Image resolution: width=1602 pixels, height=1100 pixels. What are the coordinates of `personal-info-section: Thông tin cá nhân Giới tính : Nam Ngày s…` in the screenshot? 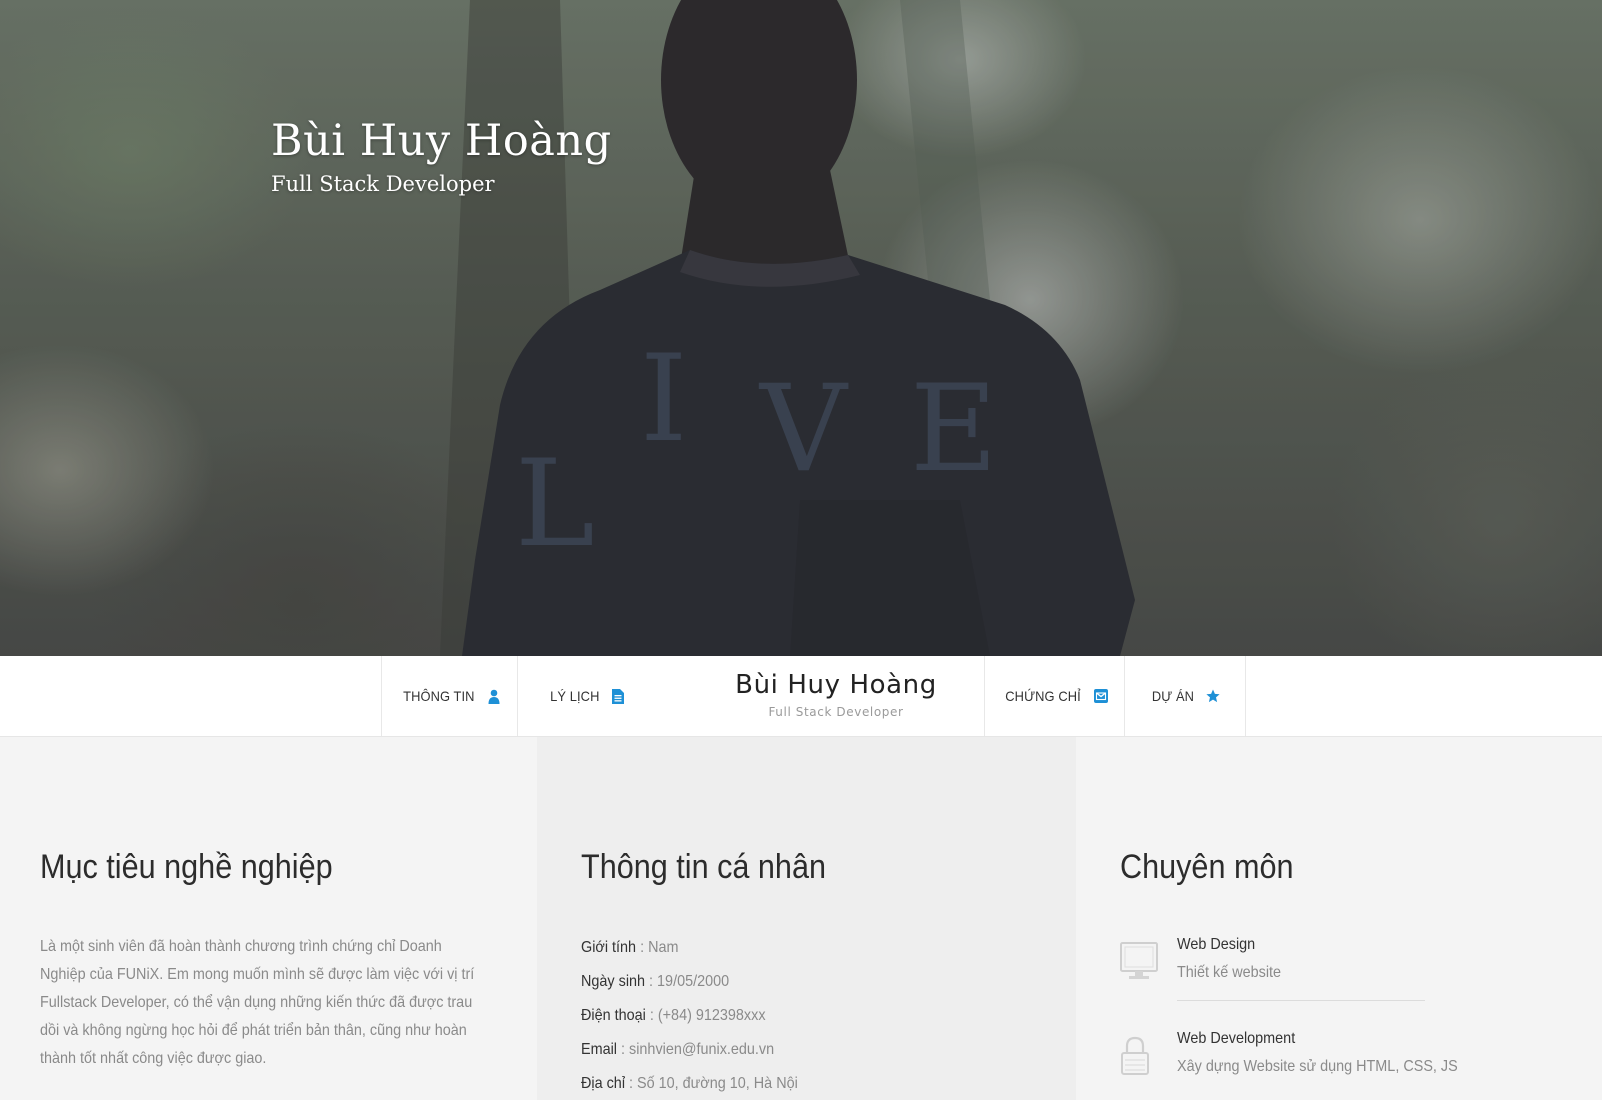 It's located at (806, 918).